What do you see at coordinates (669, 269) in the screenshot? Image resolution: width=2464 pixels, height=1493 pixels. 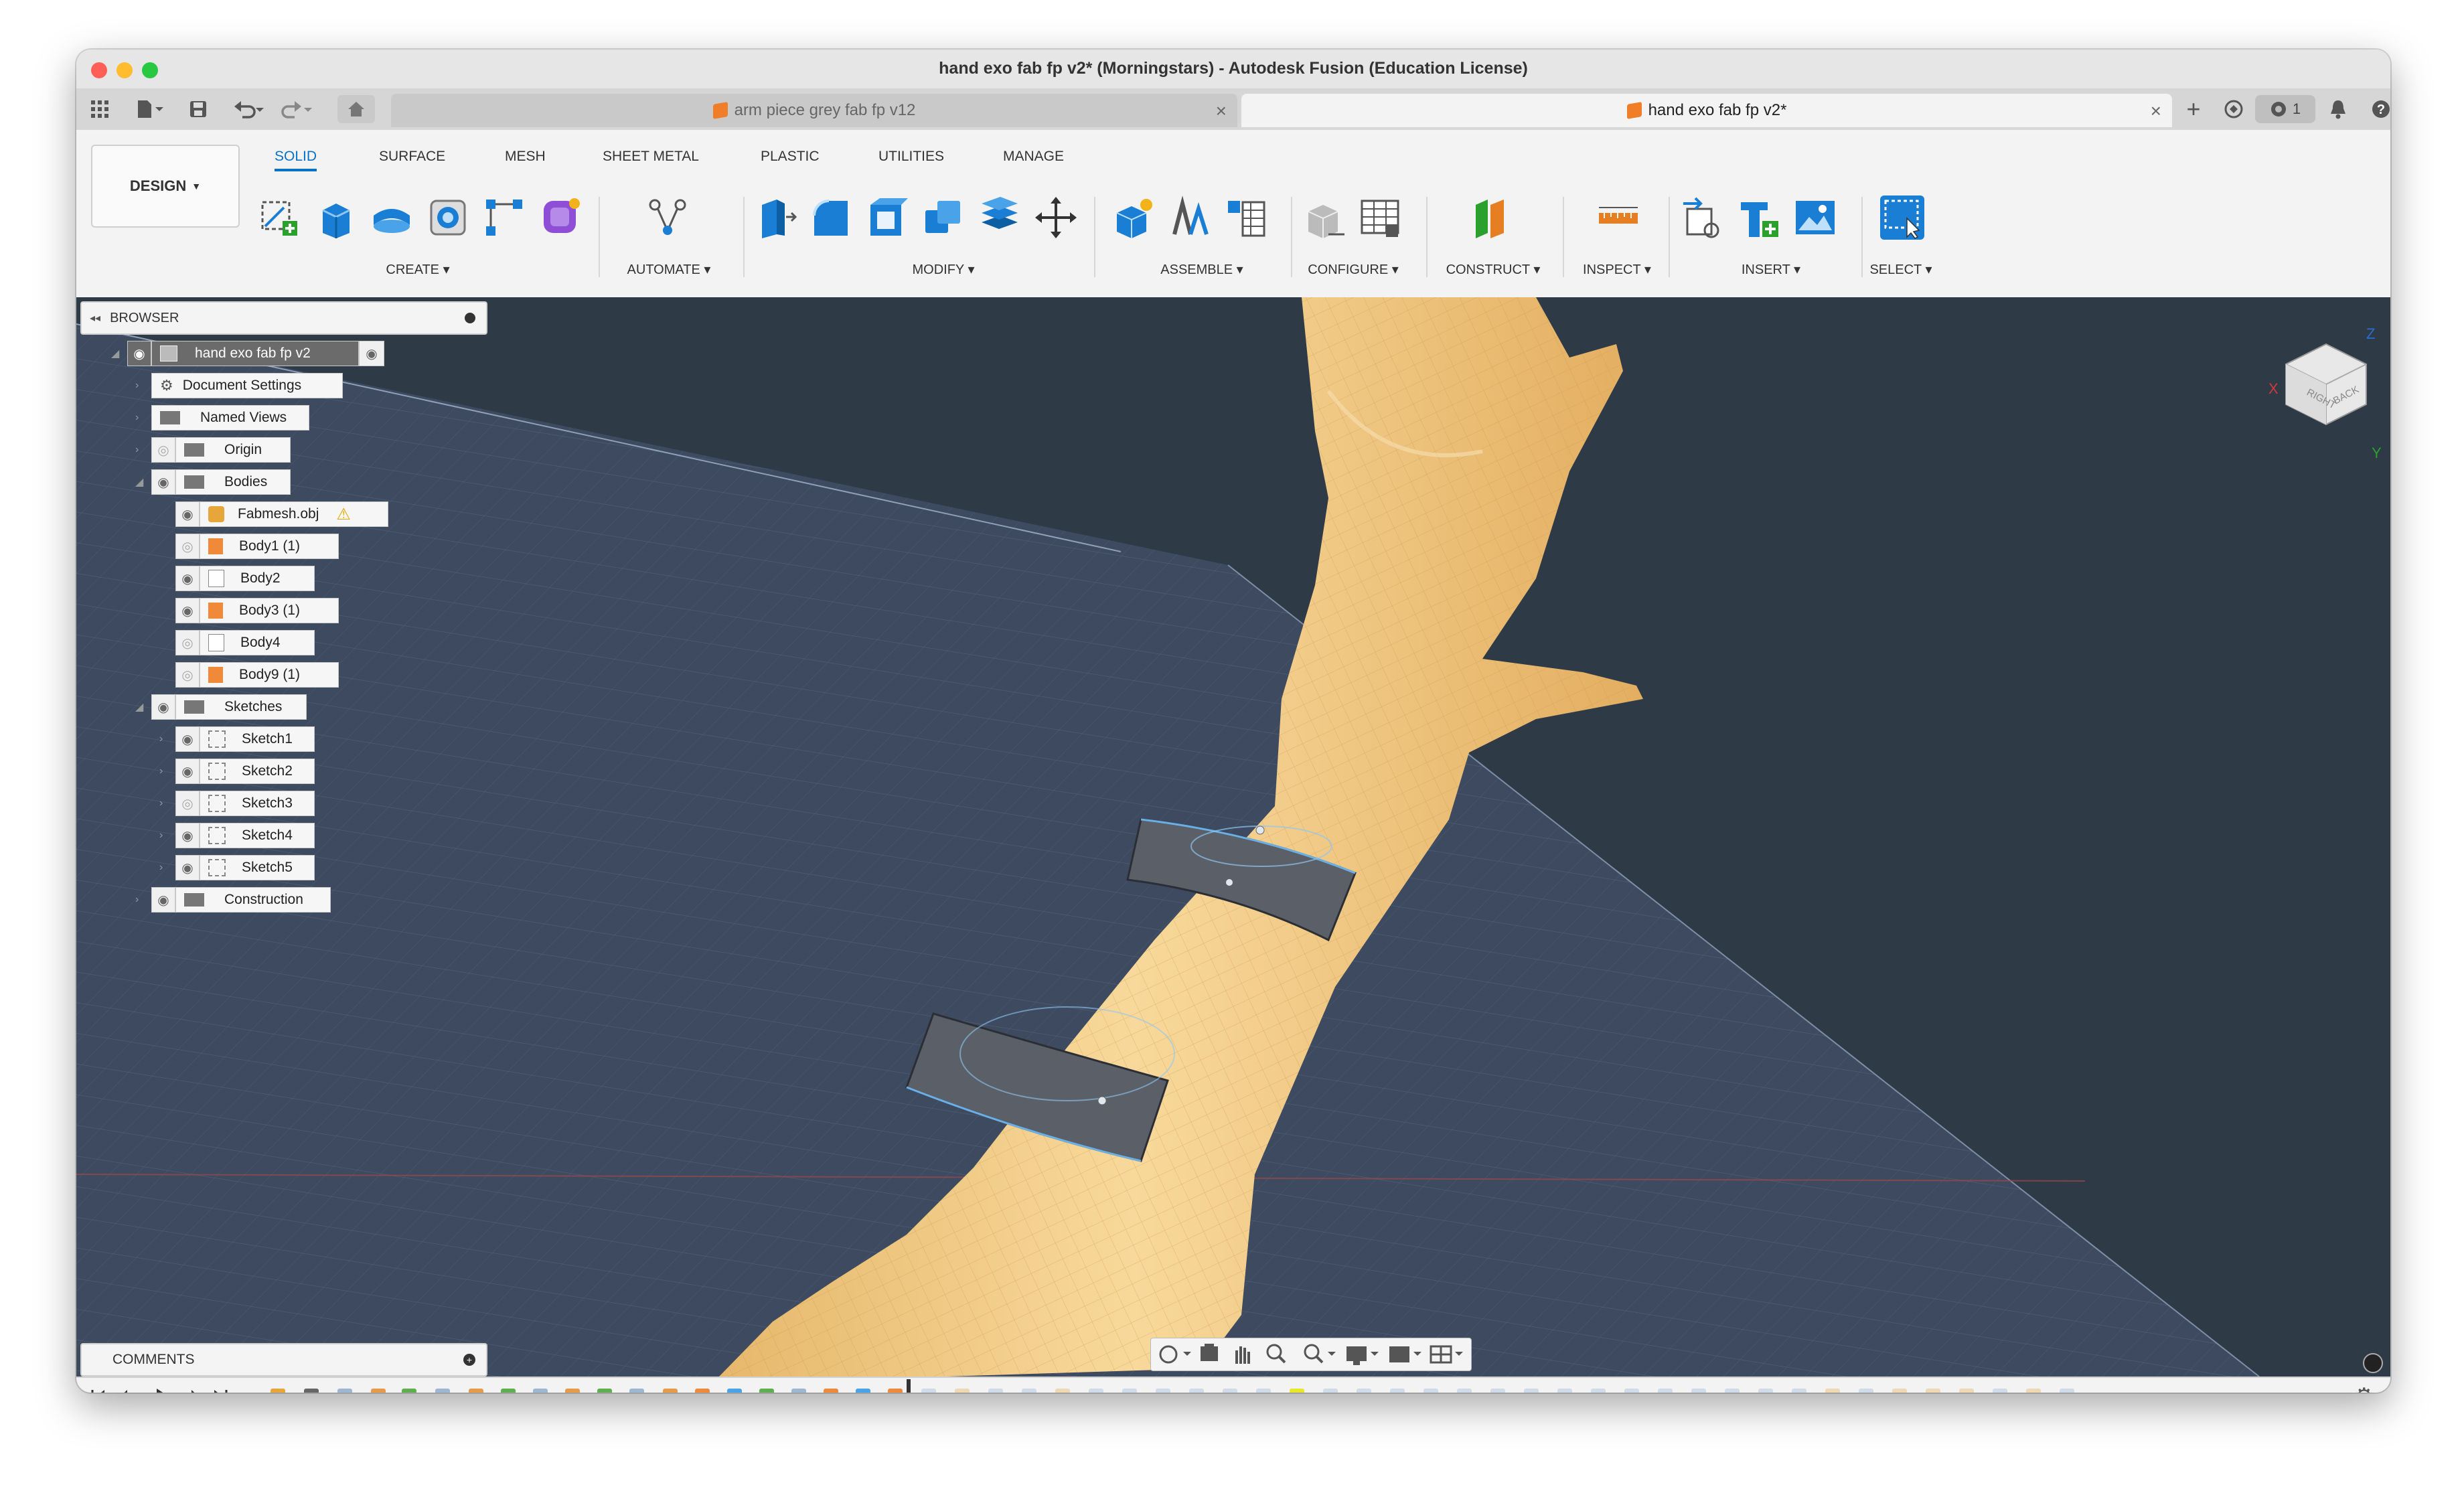 I see `automate-group-label: AUTOMATE ▾` at bounding box center [669, 269].